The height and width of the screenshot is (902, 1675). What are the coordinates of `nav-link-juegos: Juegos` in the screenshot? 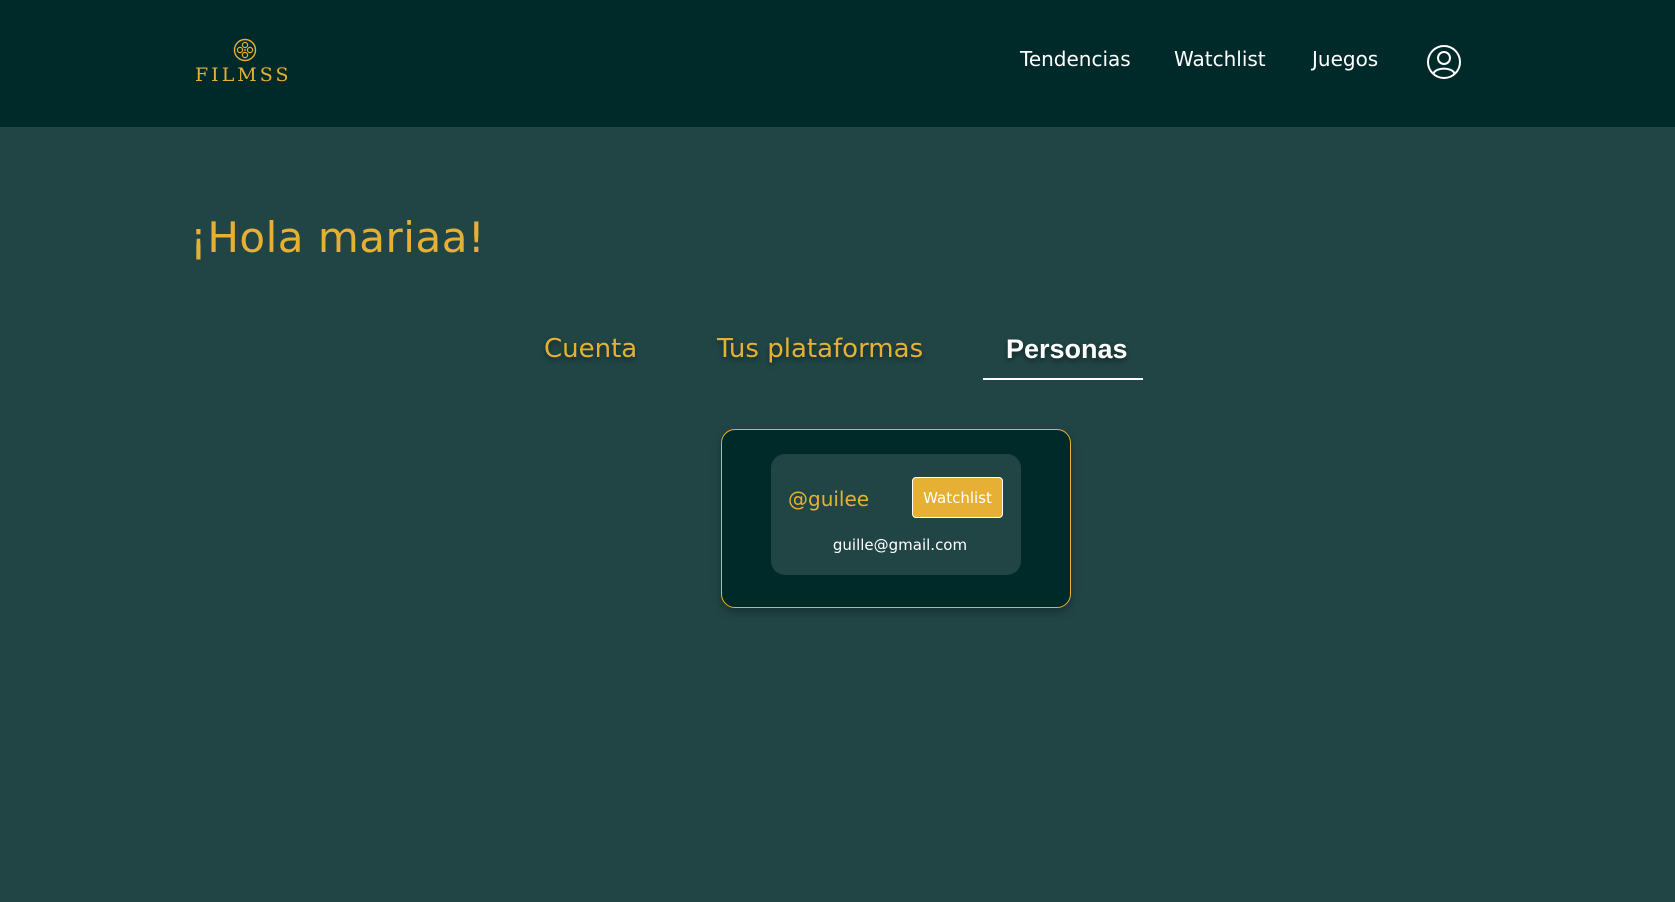 It's located at (1345, 59).